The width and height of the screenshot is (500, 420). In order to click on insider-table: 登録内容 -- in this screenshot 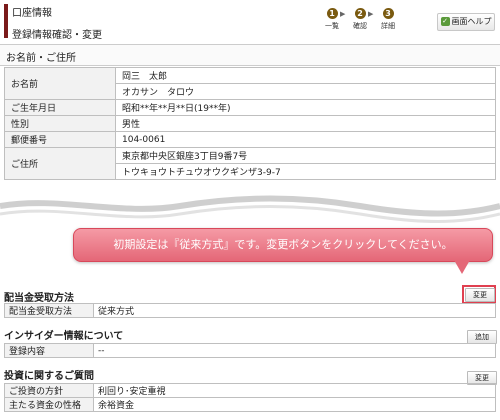, I will do `click(250, 350)`.